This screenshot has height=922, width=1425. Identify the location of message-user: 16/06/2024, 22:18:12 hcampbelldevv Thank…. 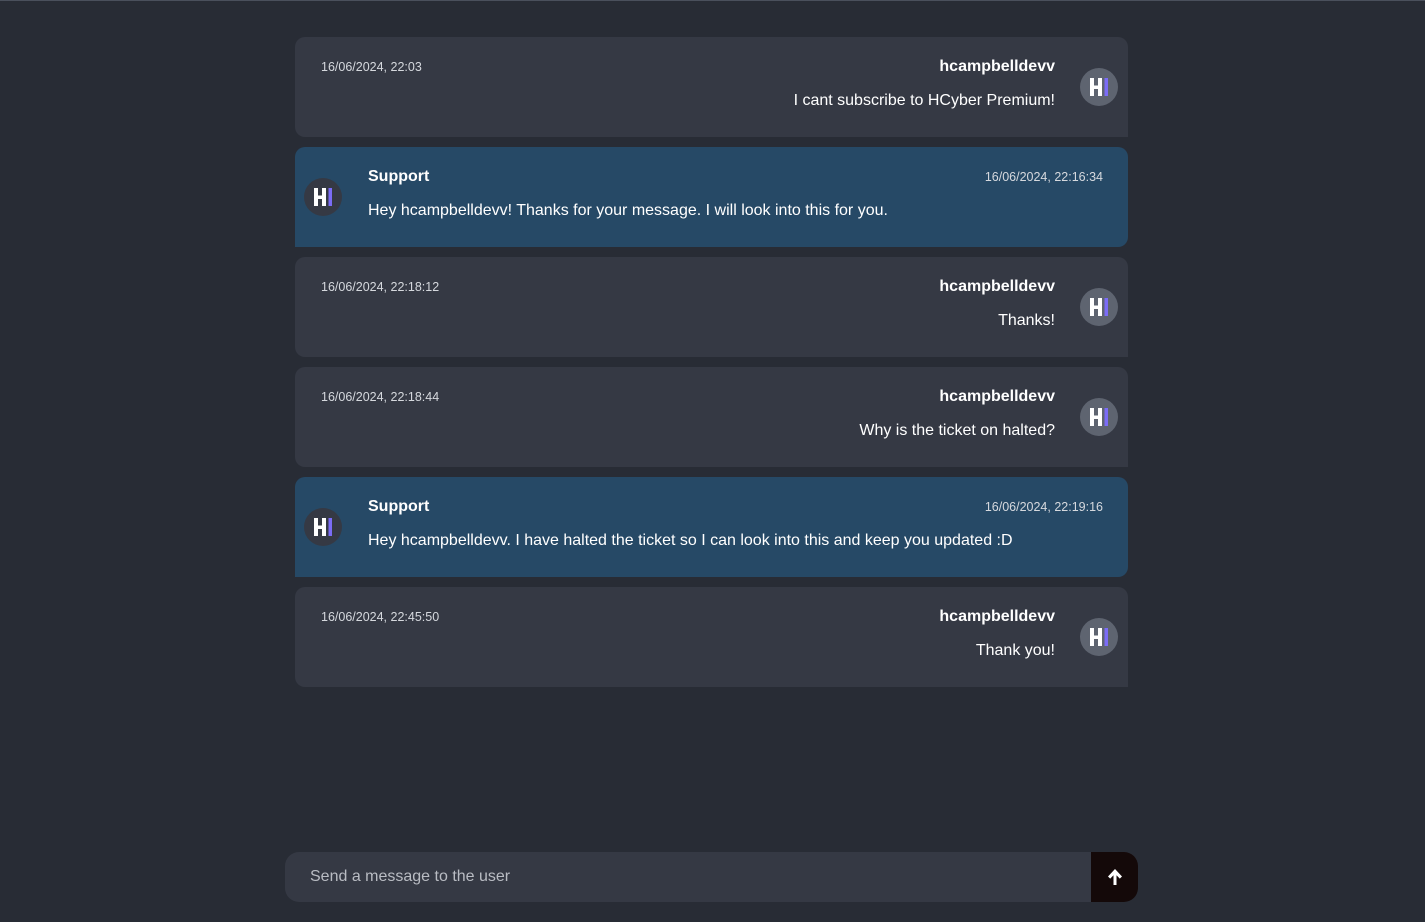
(711, 307).